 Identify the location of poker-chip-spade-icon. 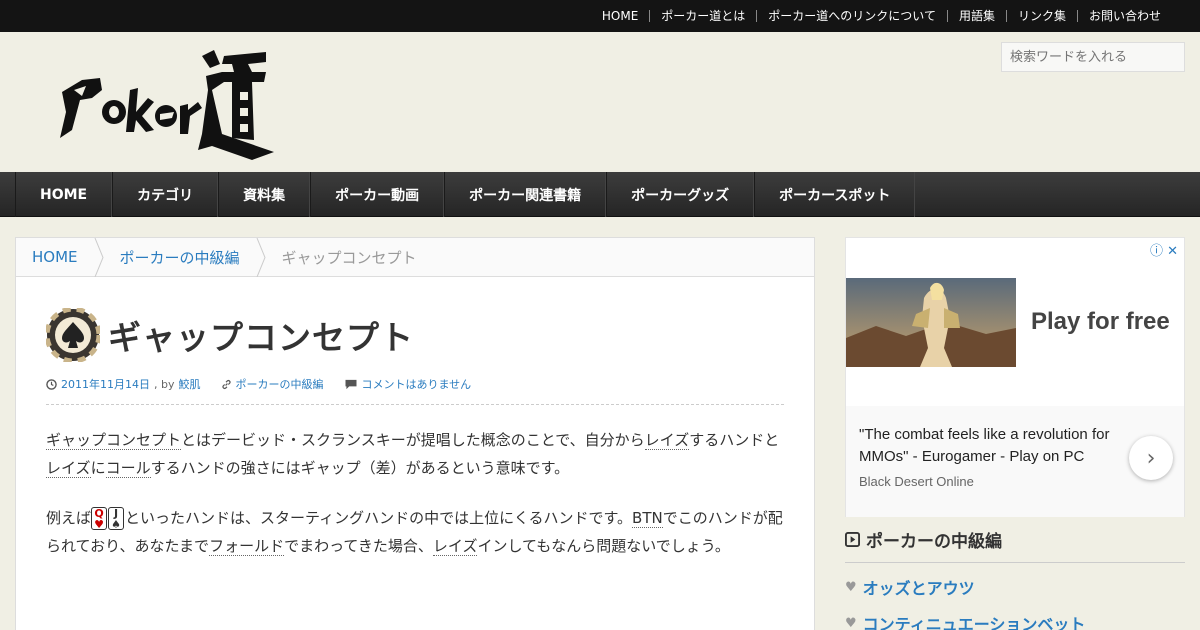
(73, 335).